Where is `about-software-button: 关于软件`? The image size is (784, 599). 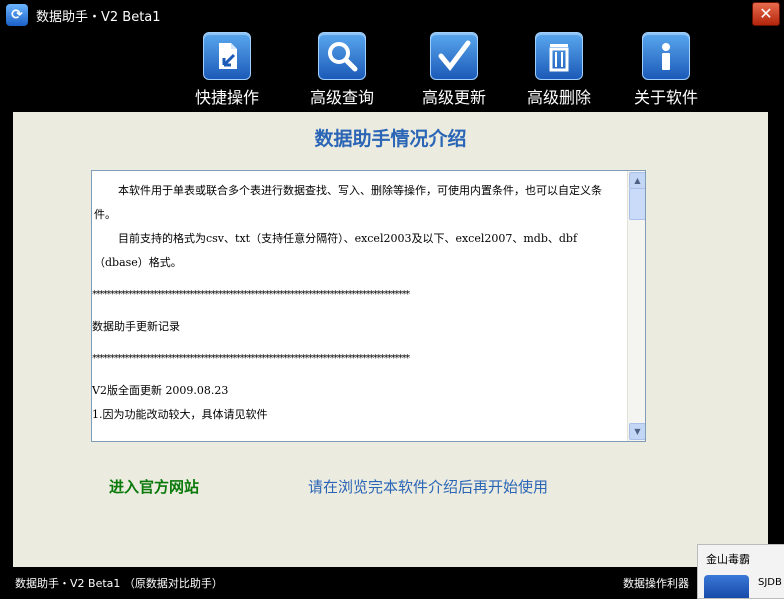
about-software-button: 关于软件 is located at coordinates (666, 70).